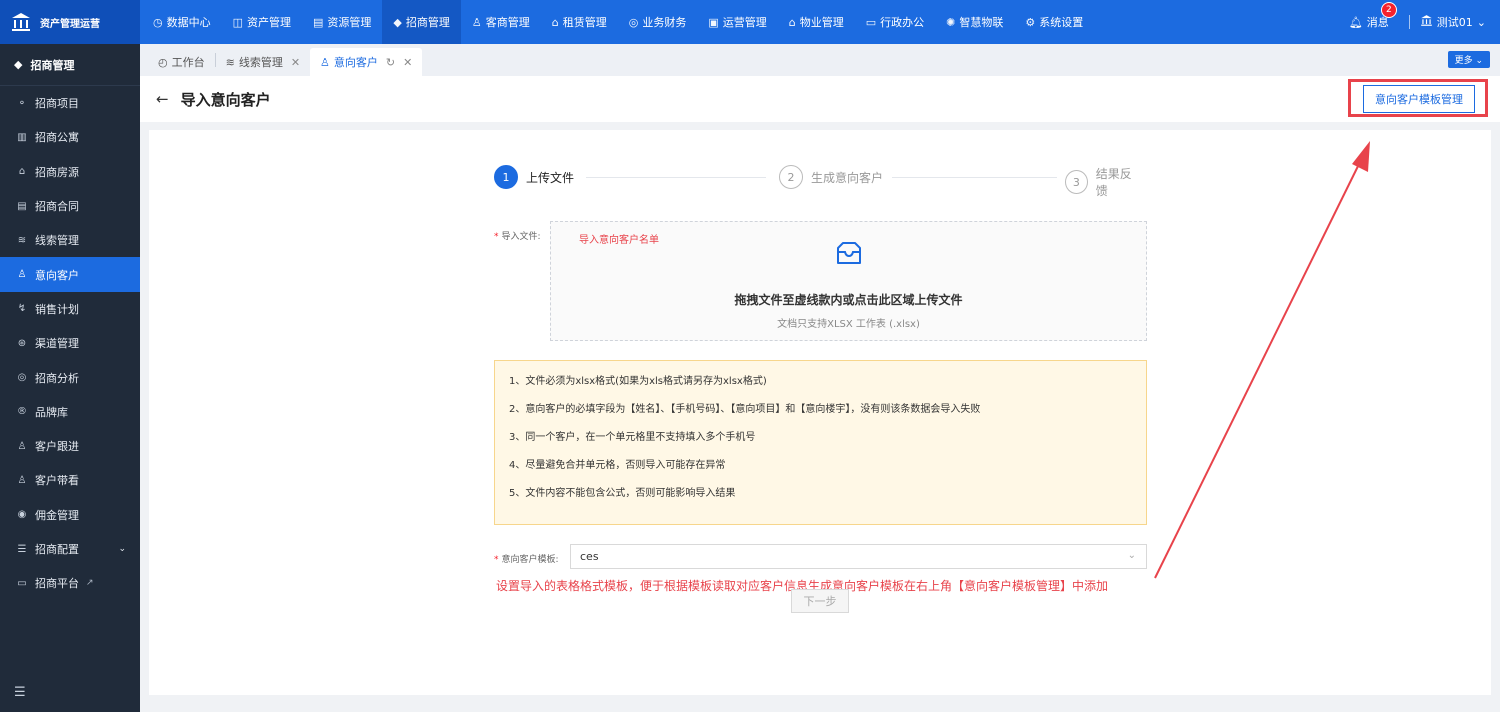  I want to click on sidebar-item-label: 客户跟进, so click(57, 447).